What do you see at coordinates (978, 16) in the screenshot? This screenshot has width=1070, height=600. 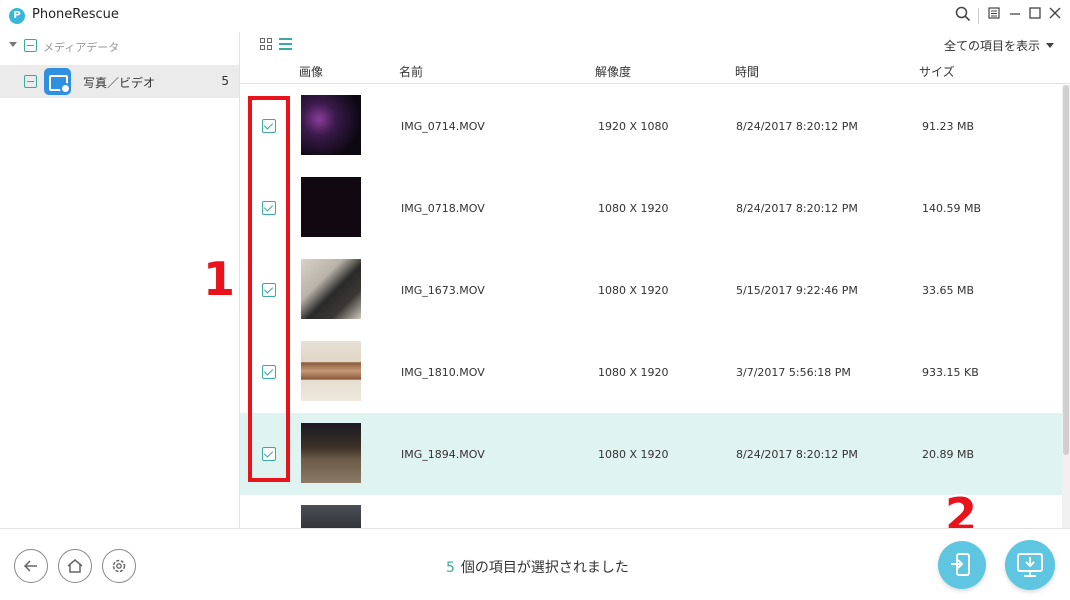 I see `titlebar-separator` at bounding box center [978, 16].